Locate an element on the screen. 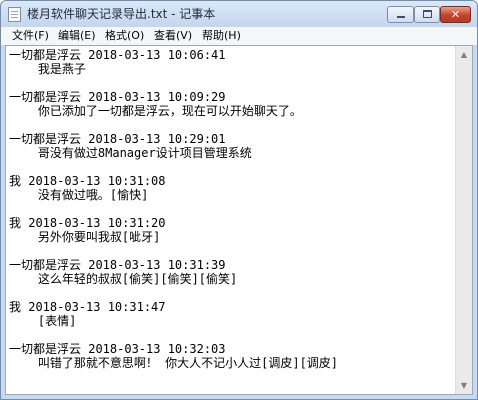 The height and width of the screenshot is (400, 478). title-bar: 楼月软件聊天记录导出.txt - 记事本 ✕ is located at coordinates (239, 14).